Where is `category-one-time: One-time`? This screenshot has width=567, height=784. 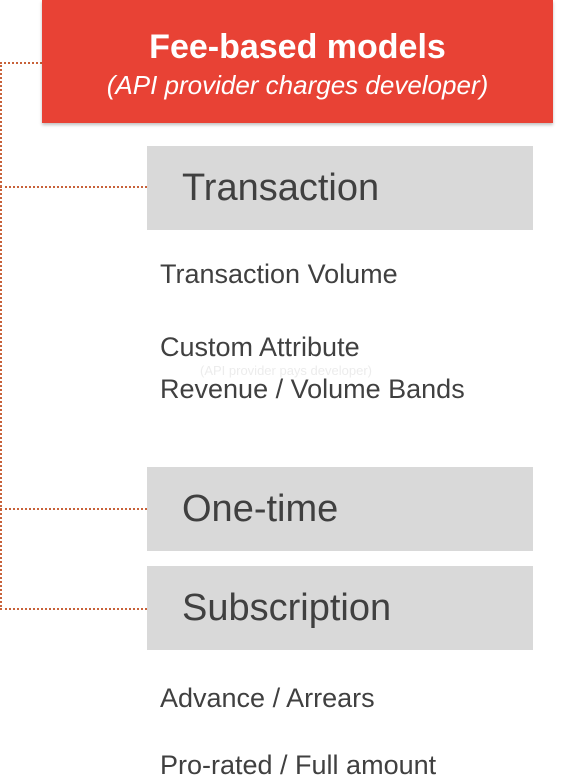 category-one-time: One-time is located at coordinates (340, 509).